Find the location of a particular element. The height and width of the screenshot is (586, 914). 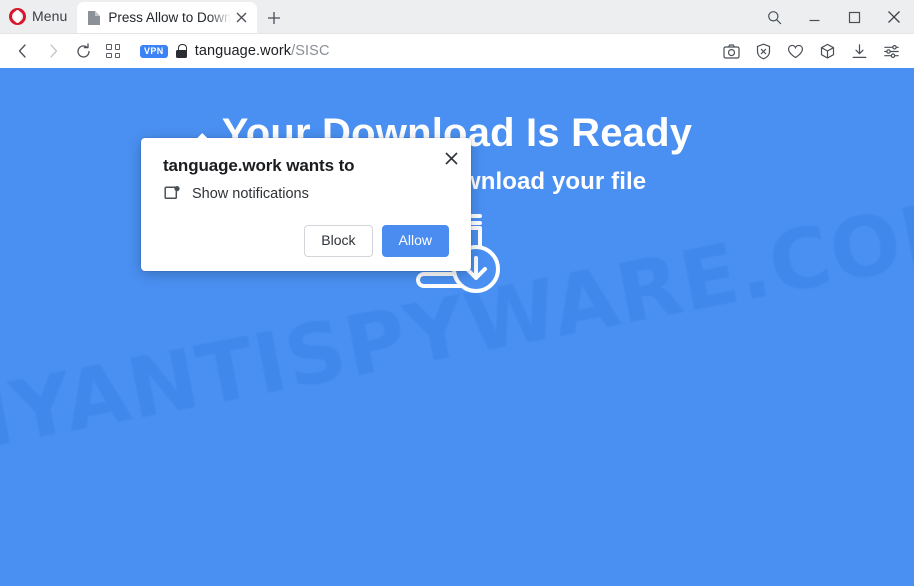

block-button: Block is located at coordinates (338, 241).